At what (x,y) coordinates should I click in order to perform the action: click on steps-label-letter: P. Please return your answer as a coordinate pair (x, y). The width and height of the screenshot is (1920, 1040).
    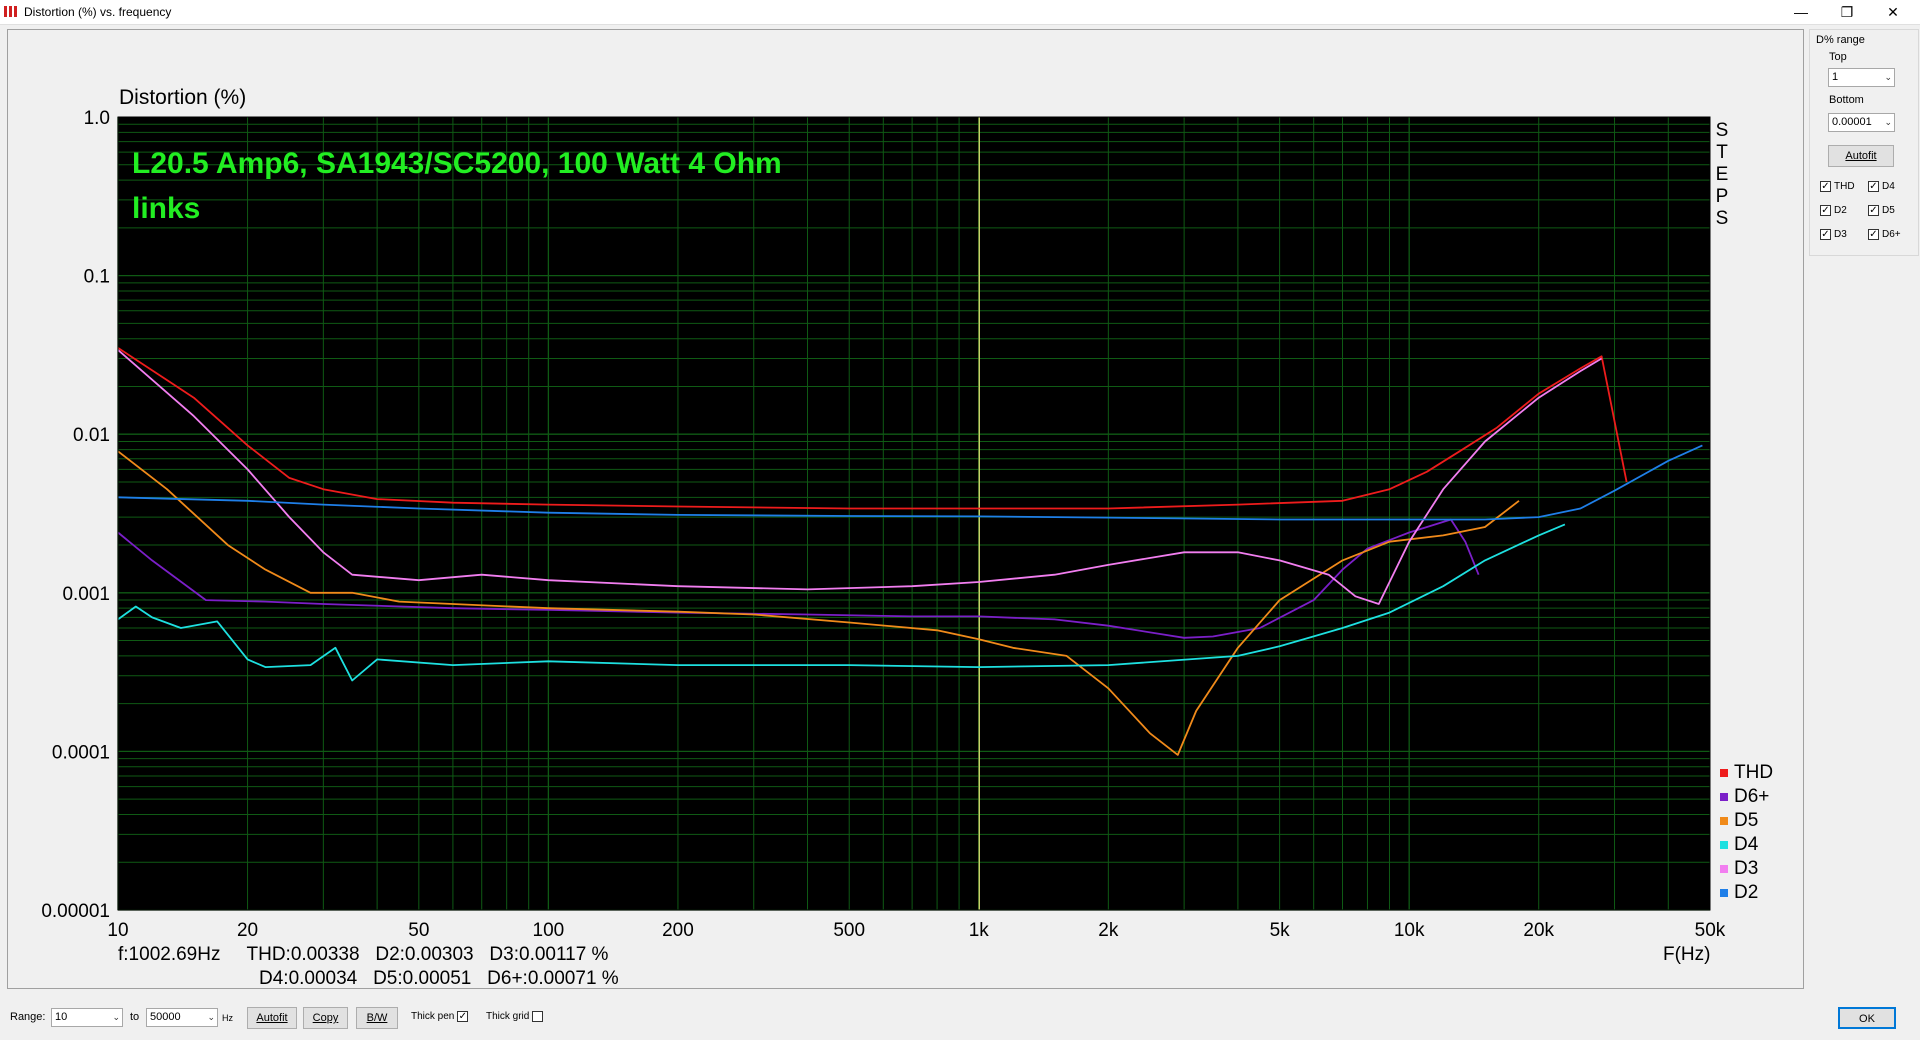
    Looking at the image, I should click on (1722, 196).